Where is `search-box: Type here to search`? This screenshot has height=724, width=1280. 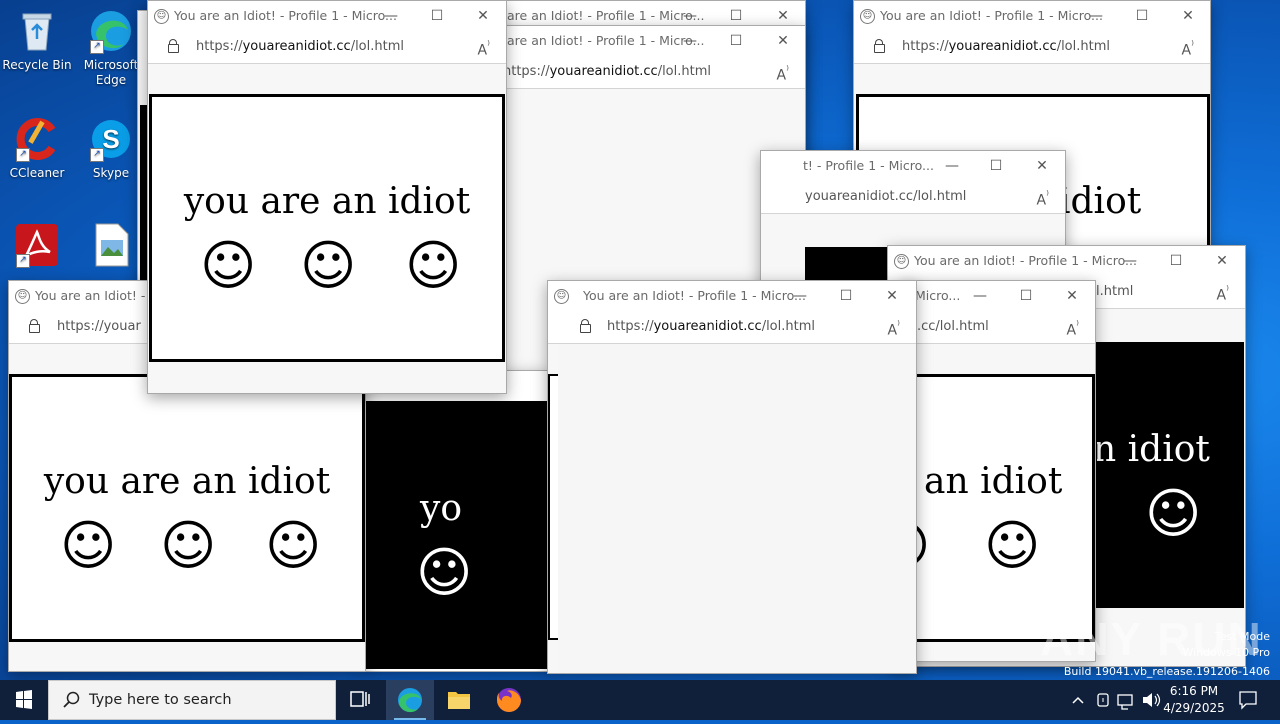 search-box: Type here to search is located at coordinates (192, 700).